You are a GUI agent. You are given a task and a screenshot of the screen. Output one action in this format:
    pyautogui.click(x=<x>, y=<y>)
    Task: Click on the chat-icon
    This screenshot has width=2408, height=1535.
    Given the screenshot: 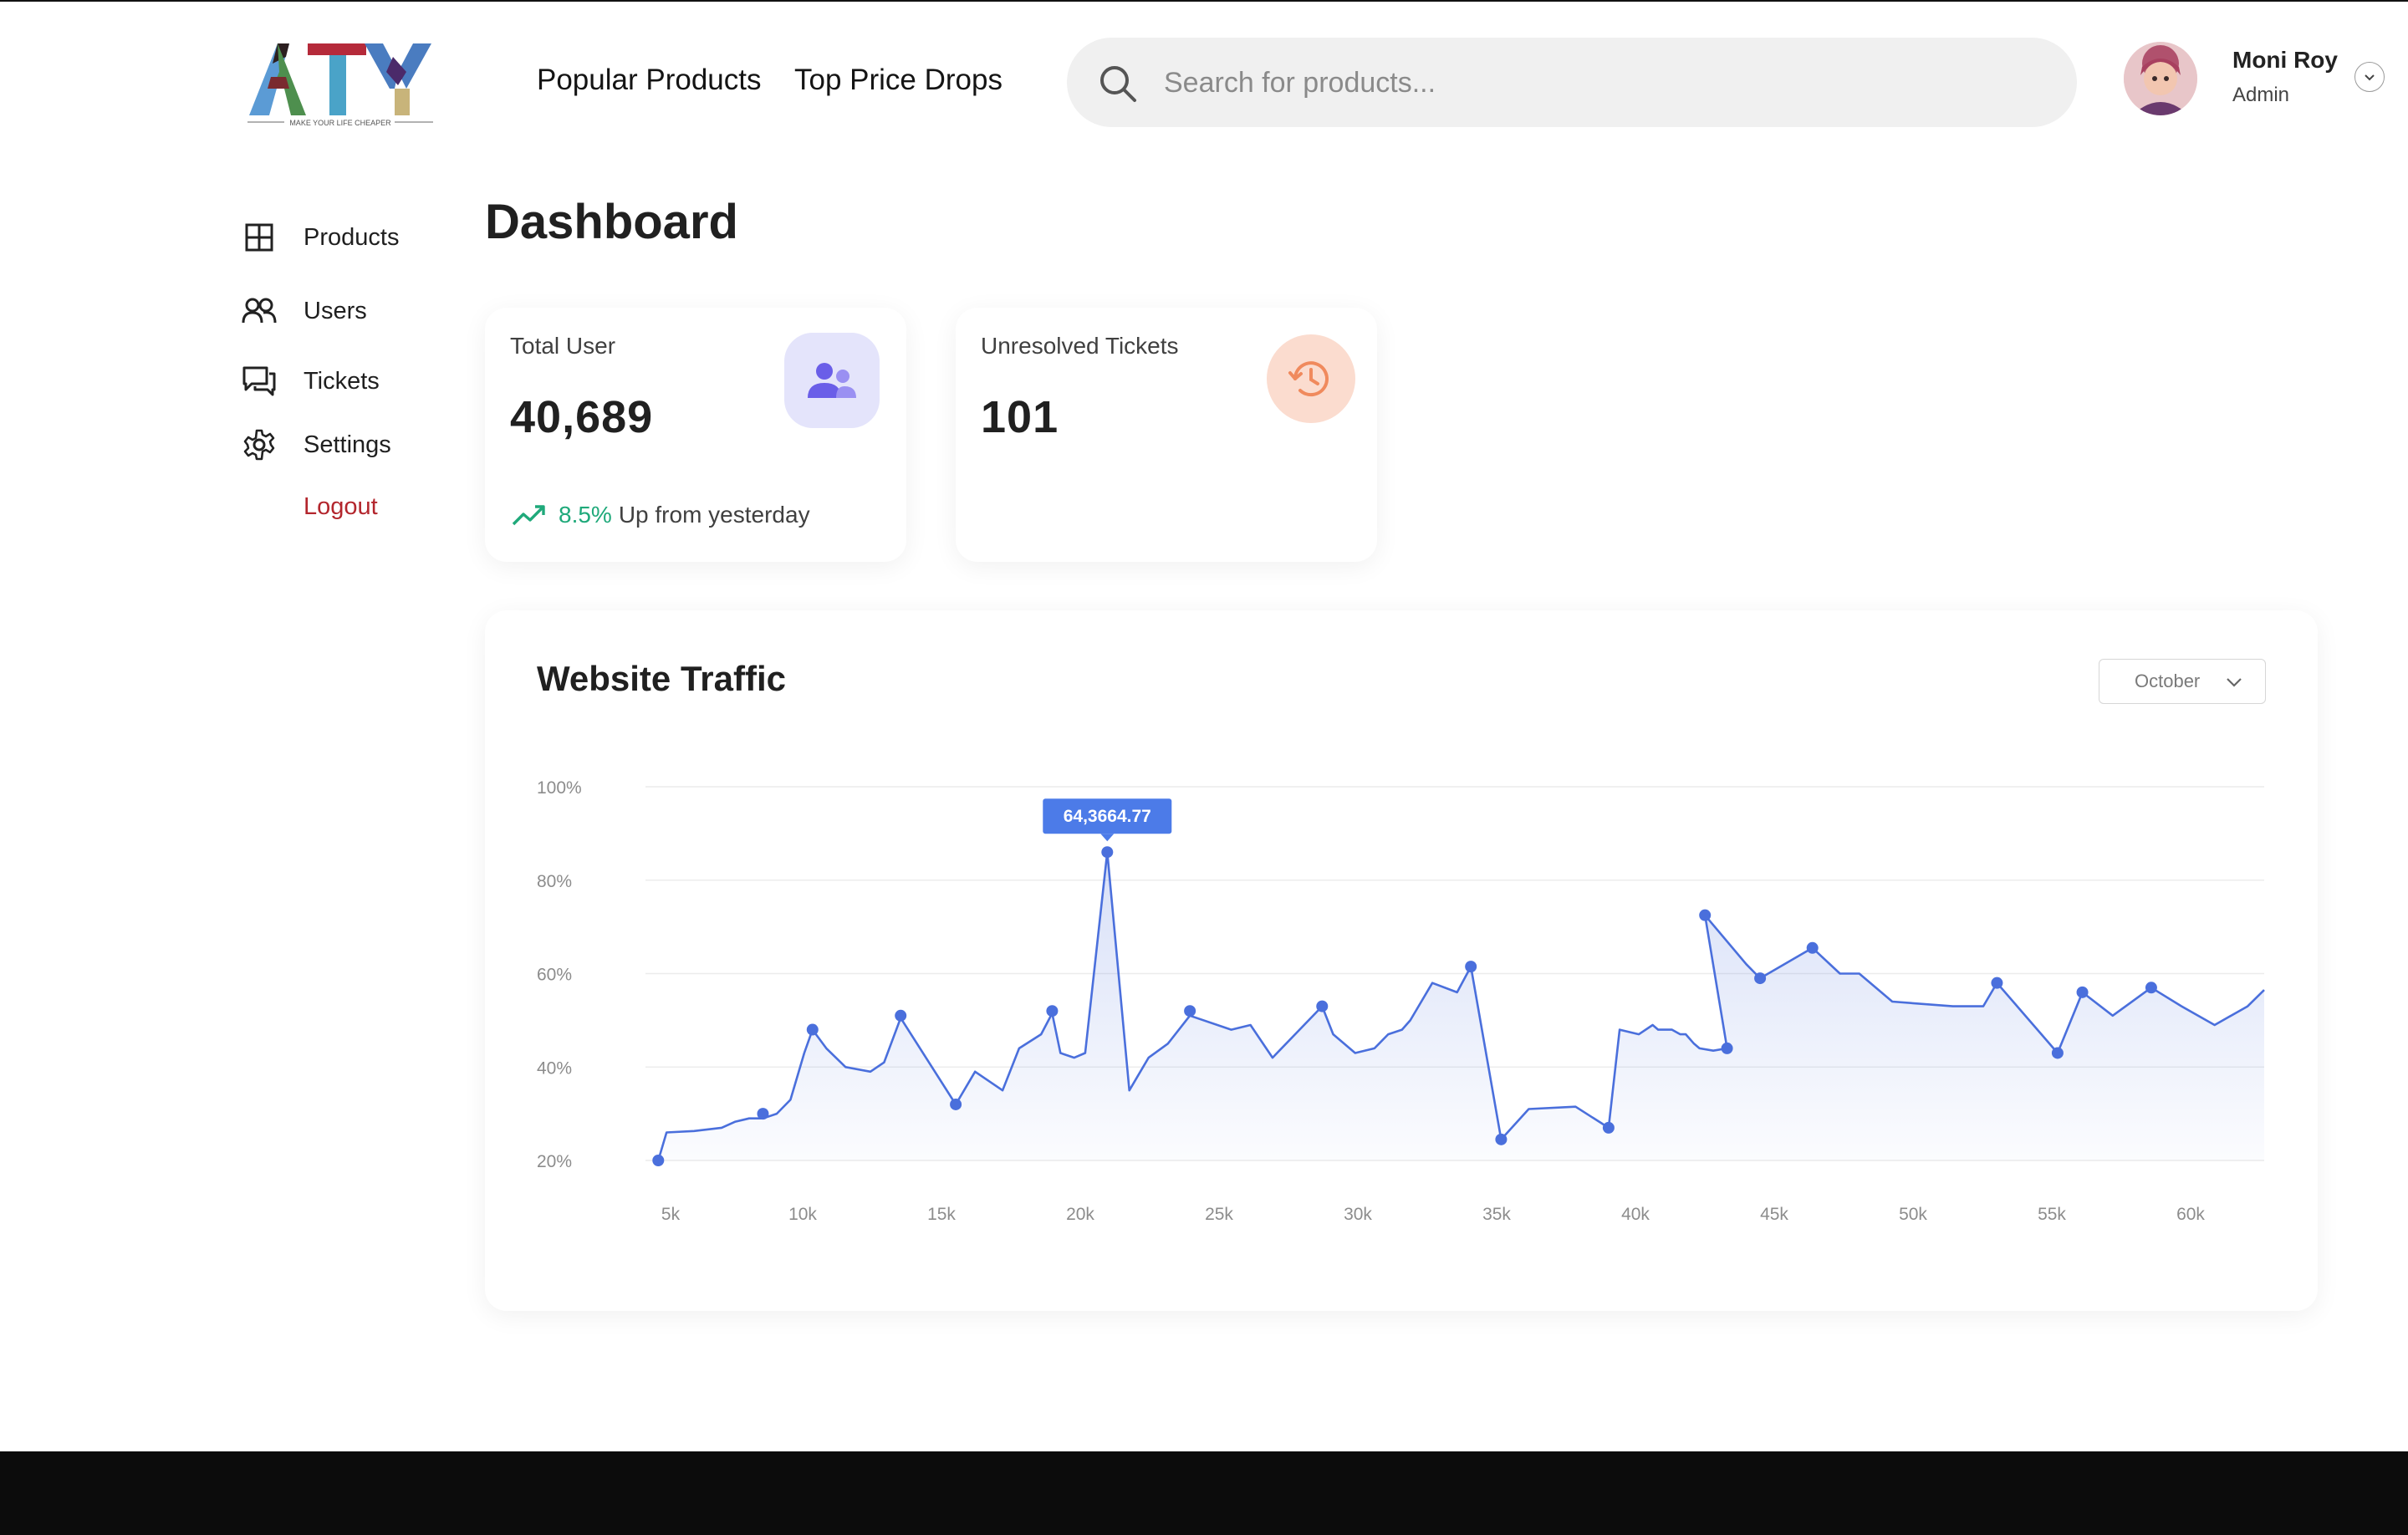 What is the action you would take?
    pyautogui.click(x=260, y=381)
    